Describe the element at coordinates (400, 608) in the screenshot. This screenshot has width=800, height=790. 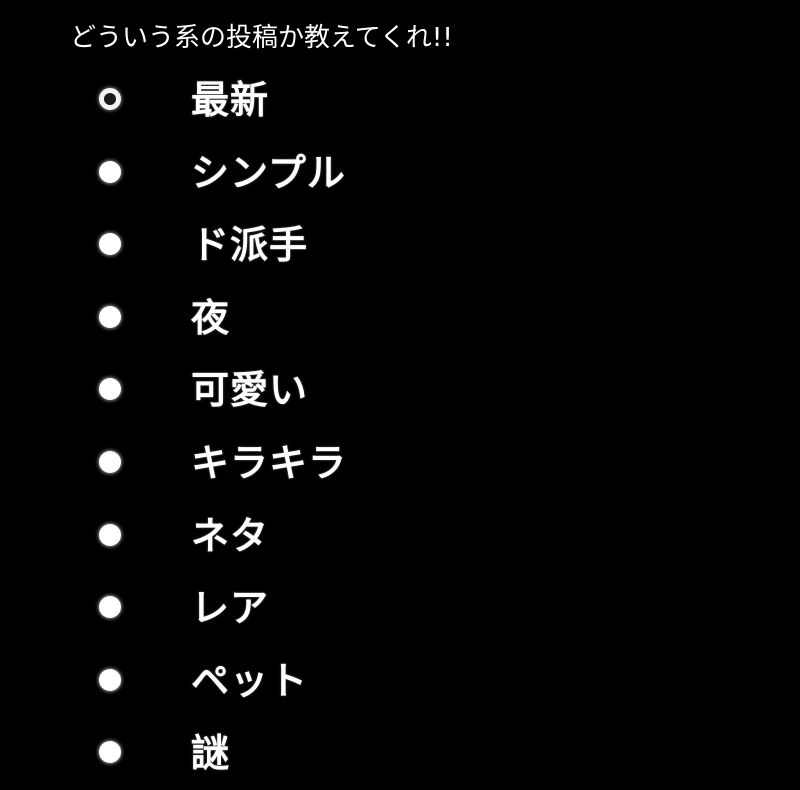
I see `poll-option-rare: レア` at that location.